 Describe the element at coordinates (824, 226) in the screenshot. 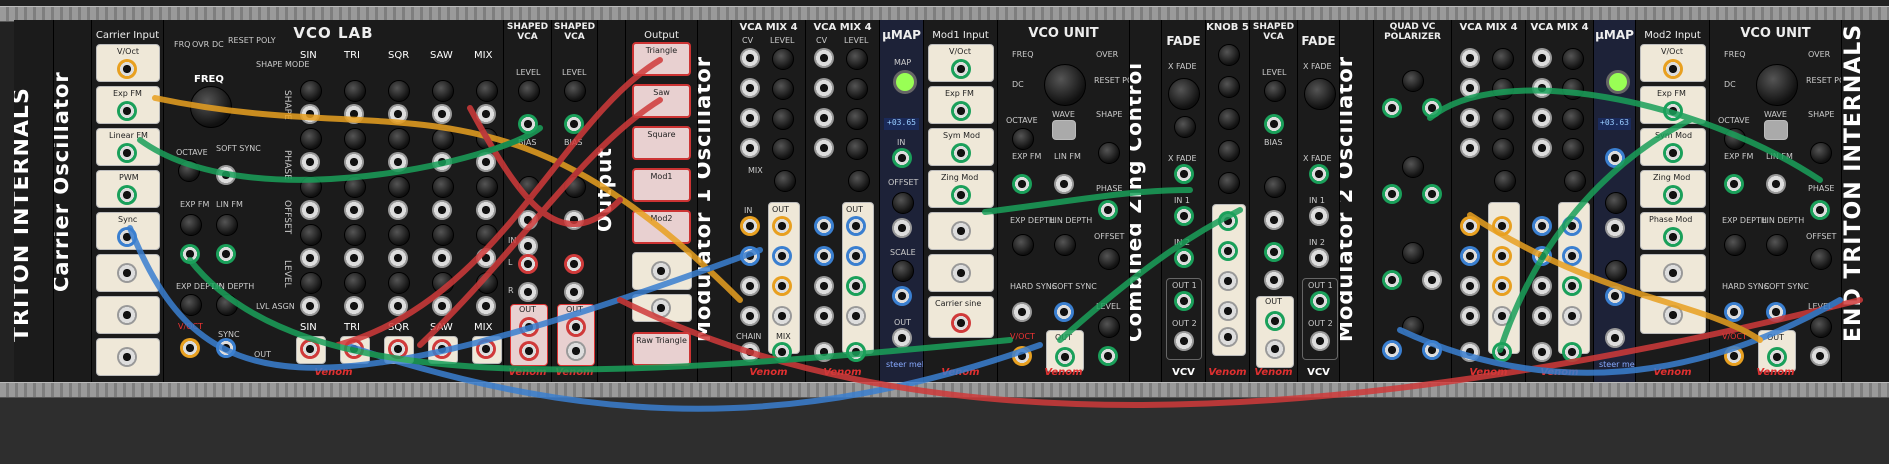

I see `vcamix2-in1-jack` at that location.